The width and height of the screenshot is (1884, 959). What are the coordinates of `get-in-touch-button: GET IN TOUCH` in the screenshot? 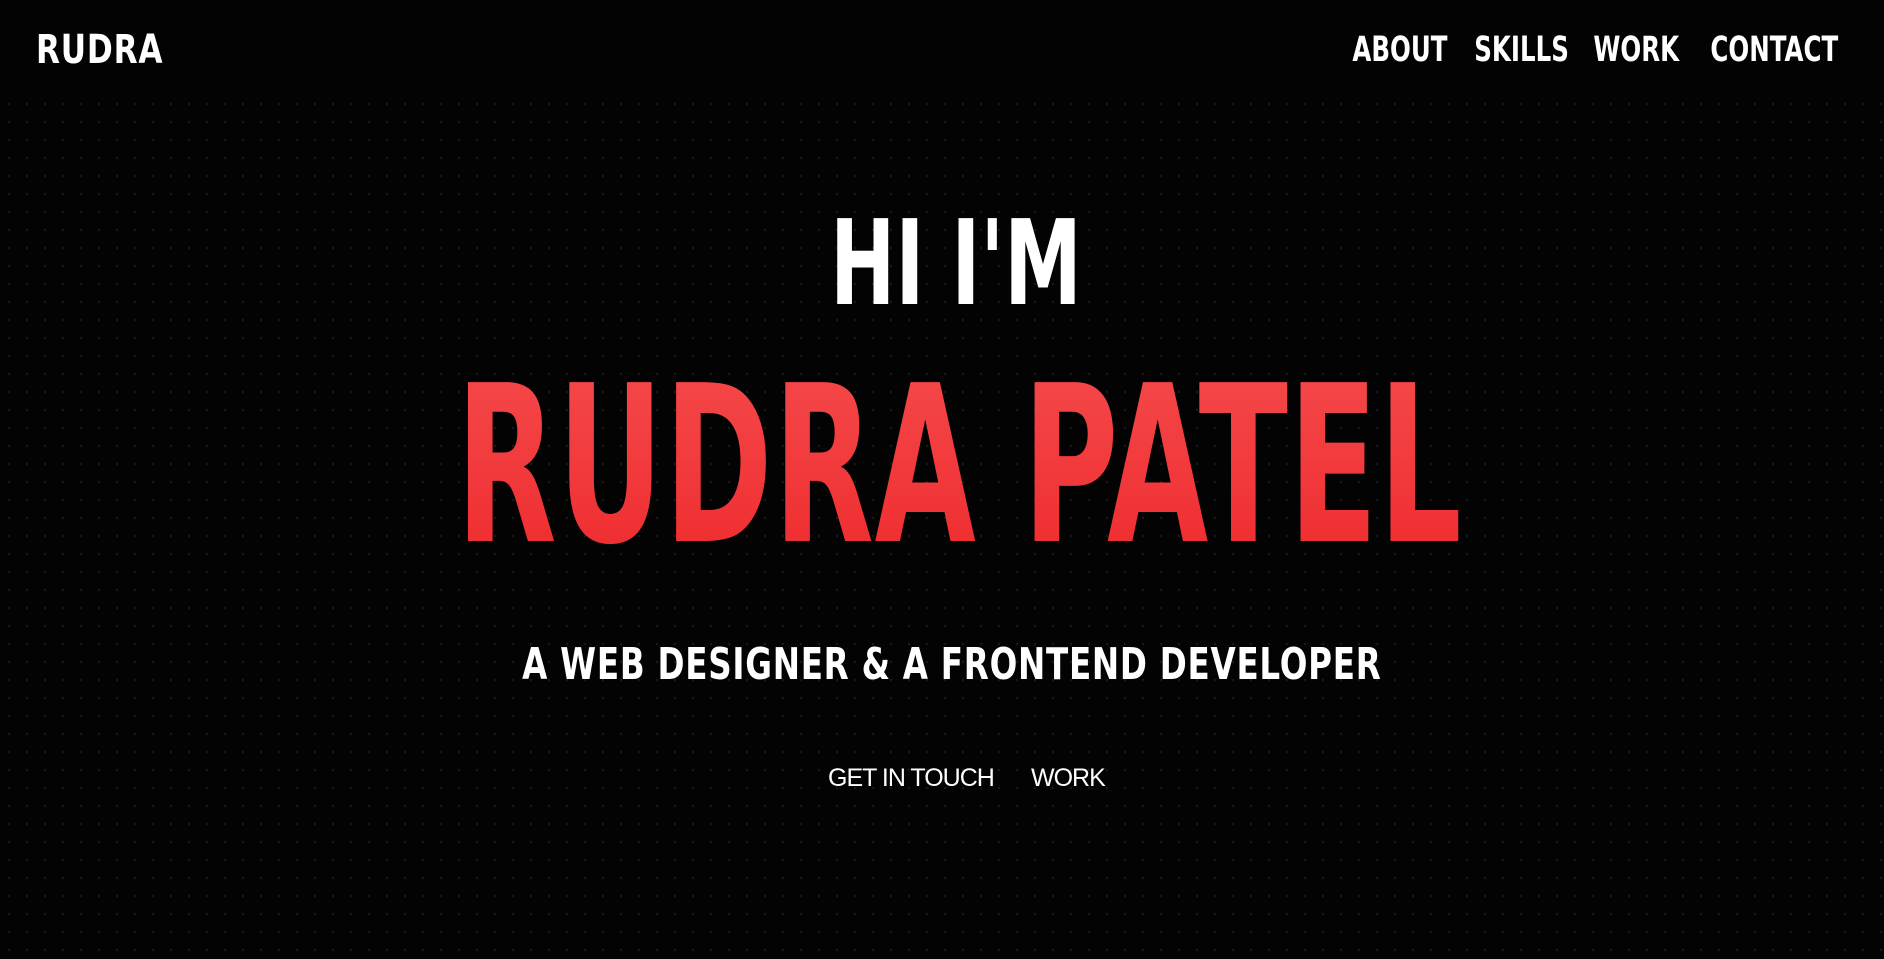 It's located at (911, 778).